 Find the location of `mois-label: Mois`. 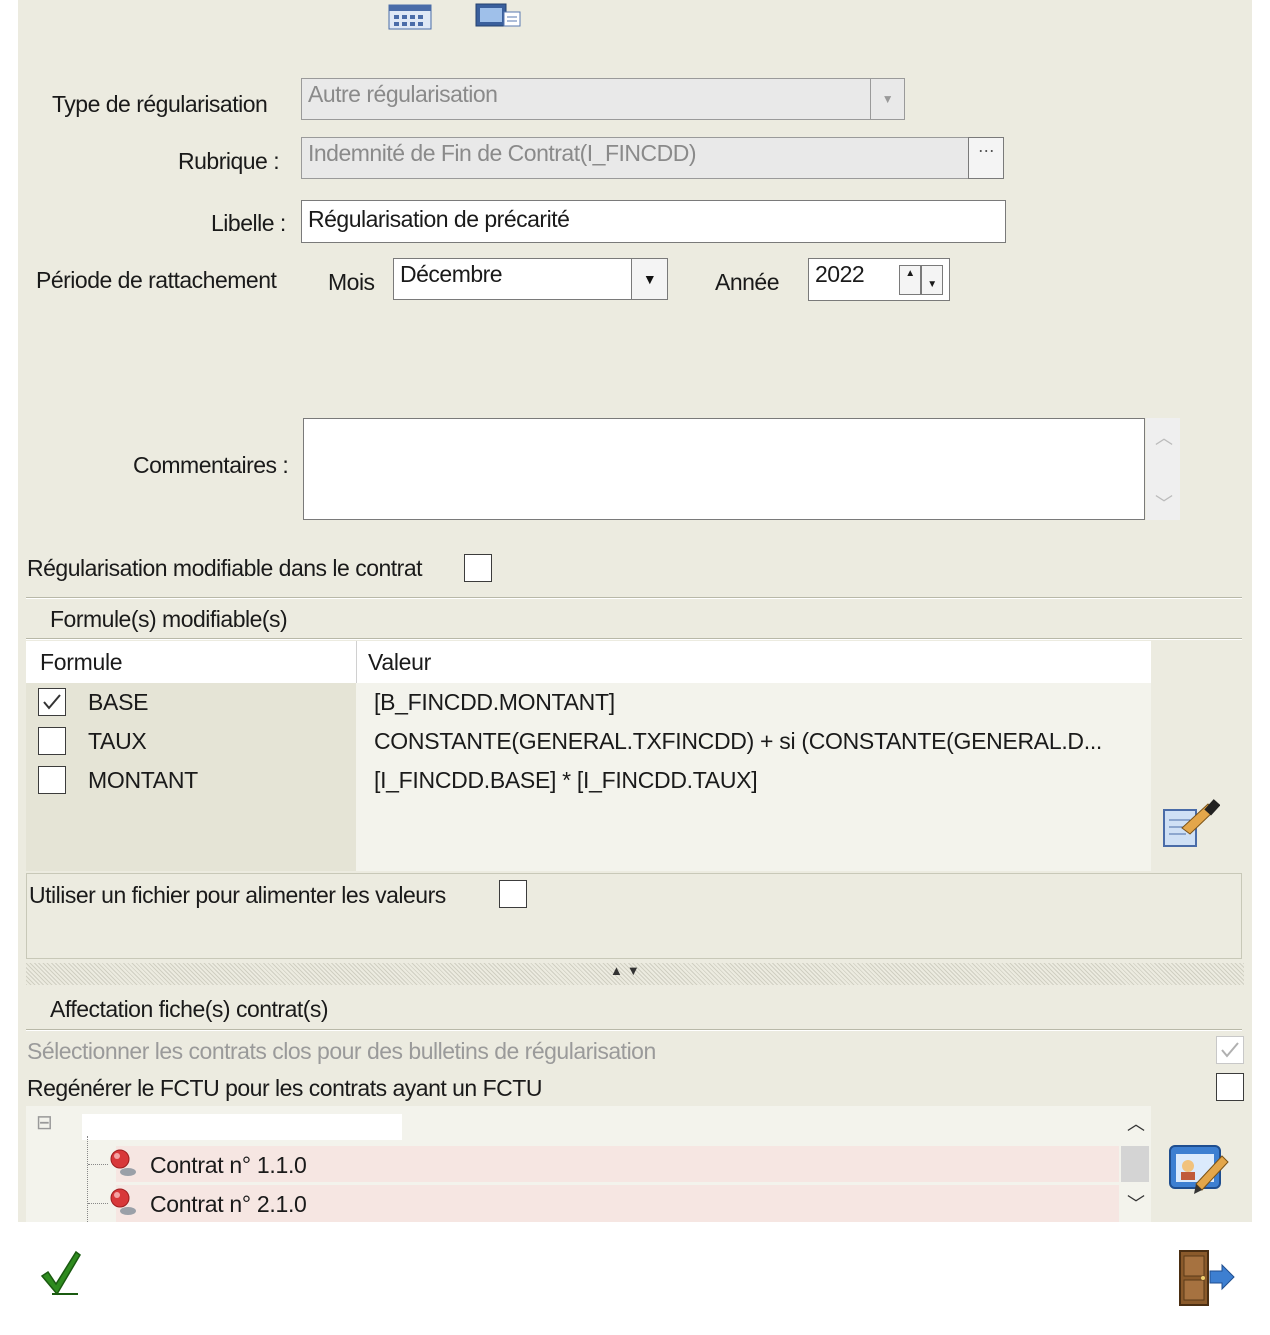

mois-label: Mois is located at coordinates (351, 282).